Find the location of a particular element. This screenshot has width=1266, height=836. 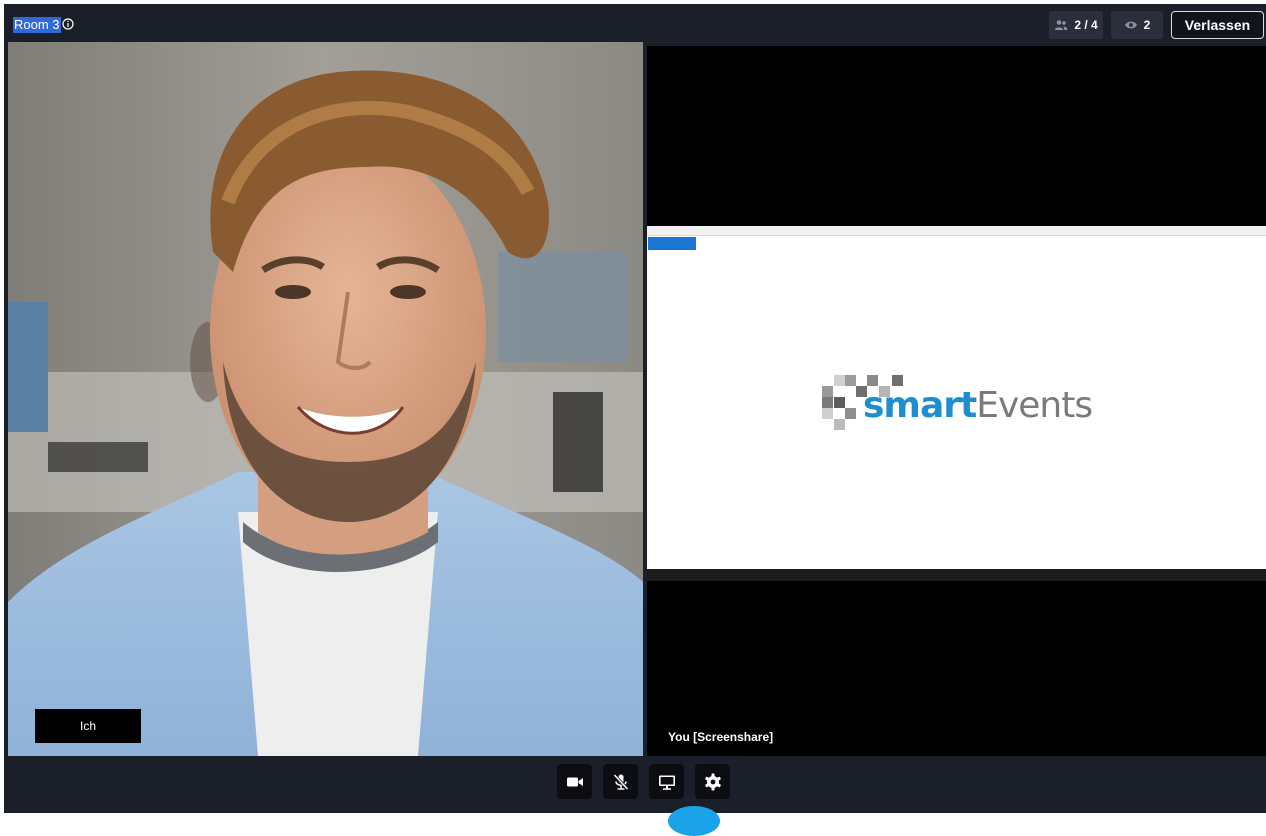

gear-icon is located at coordinates (712, 781).